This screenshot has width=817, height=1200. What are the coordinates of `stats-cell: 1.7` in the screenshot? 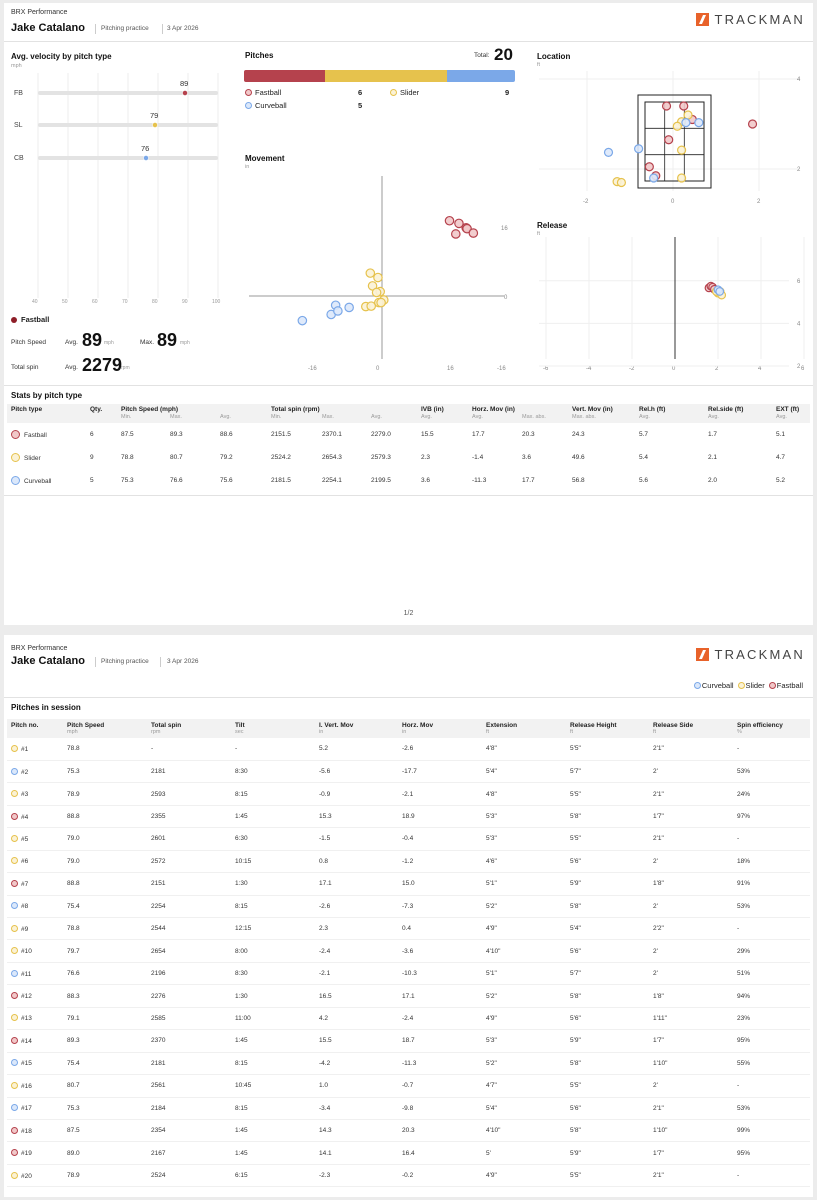 It's located at (713, 434).